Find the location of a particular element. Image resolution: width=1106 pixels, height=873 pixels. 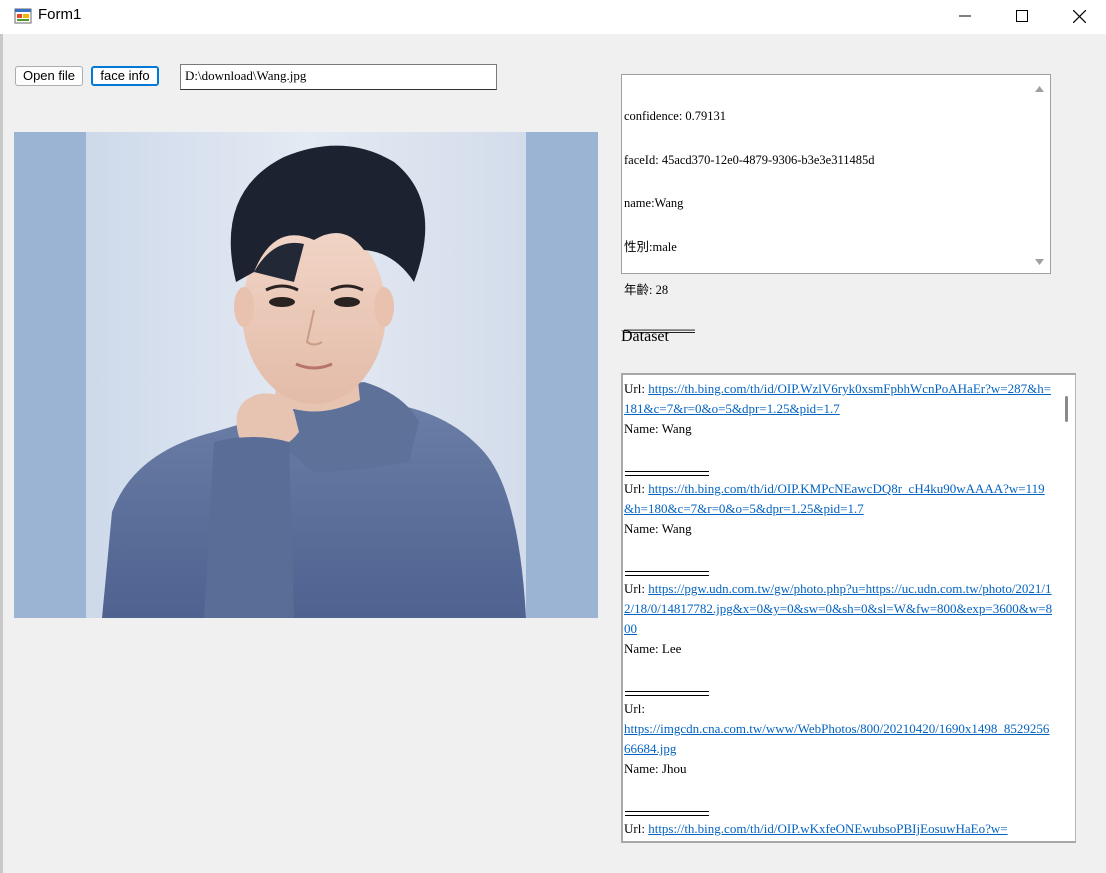

triangle-down-icon is located at coordinates (1039, 261).